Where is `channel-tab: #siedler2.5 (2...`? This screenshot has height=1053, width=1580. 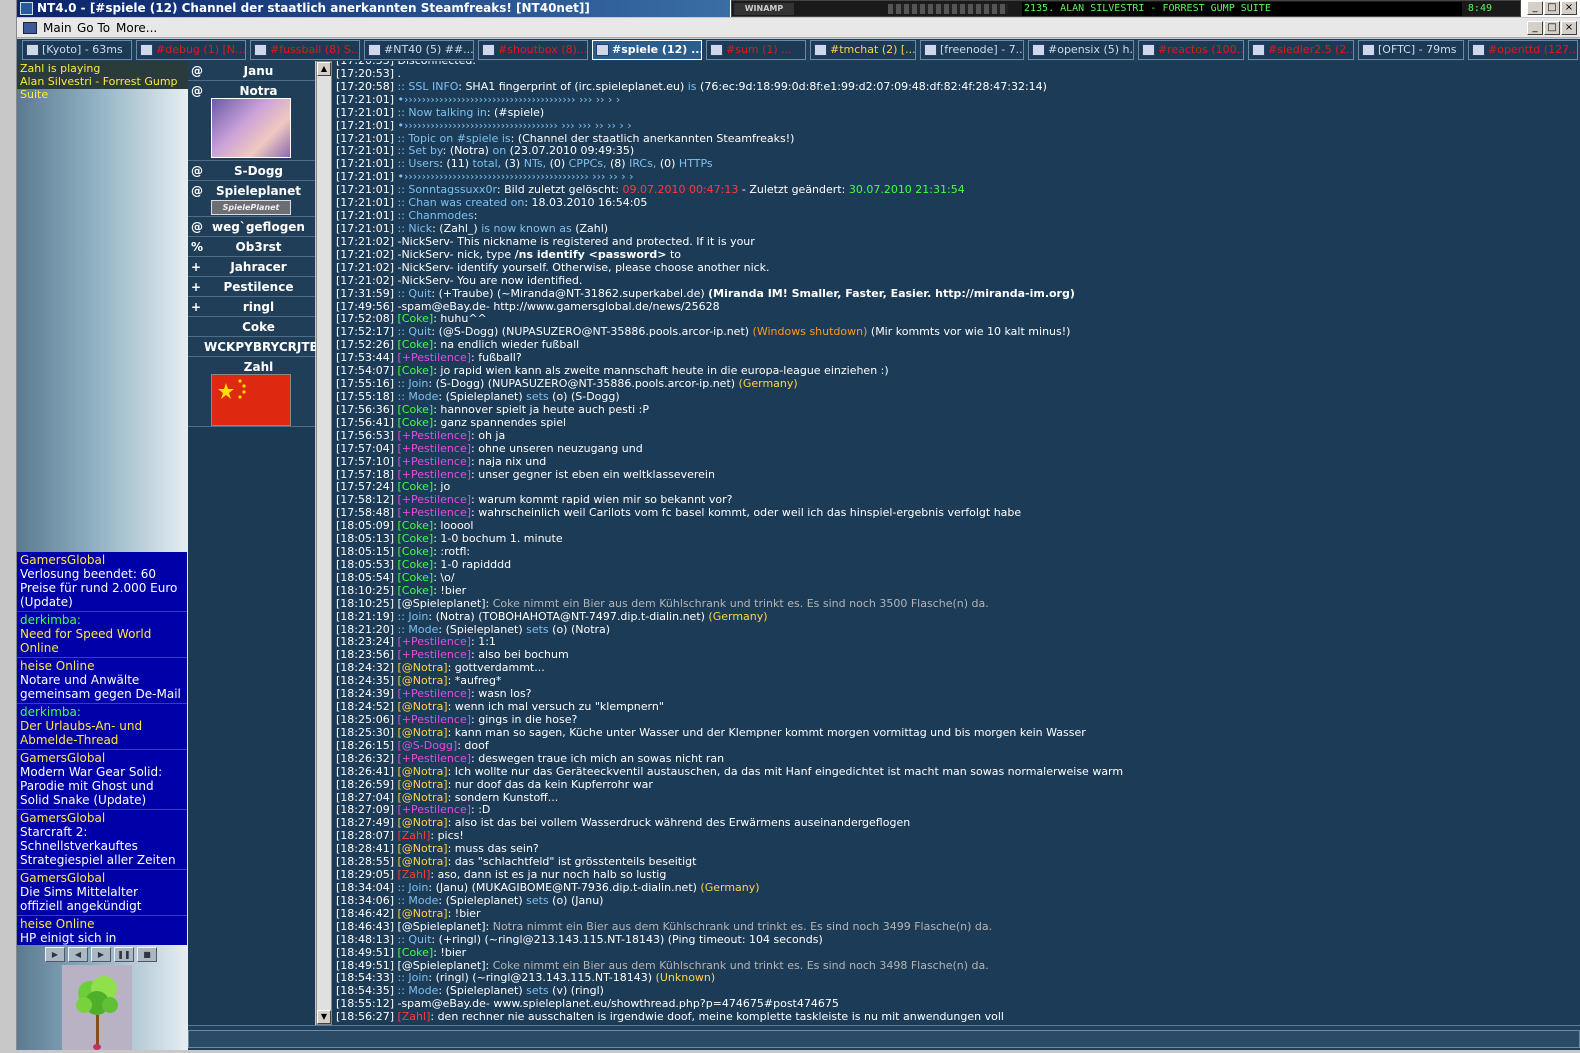
channel-tab: #siedler2.5 (2... is located at coordinates (1301, 50).